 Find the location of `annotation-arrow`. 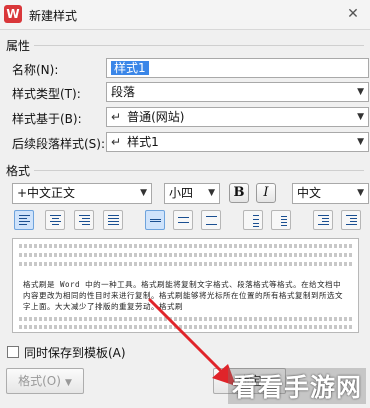

annotation-arrow is located at coordinates (192, 342).